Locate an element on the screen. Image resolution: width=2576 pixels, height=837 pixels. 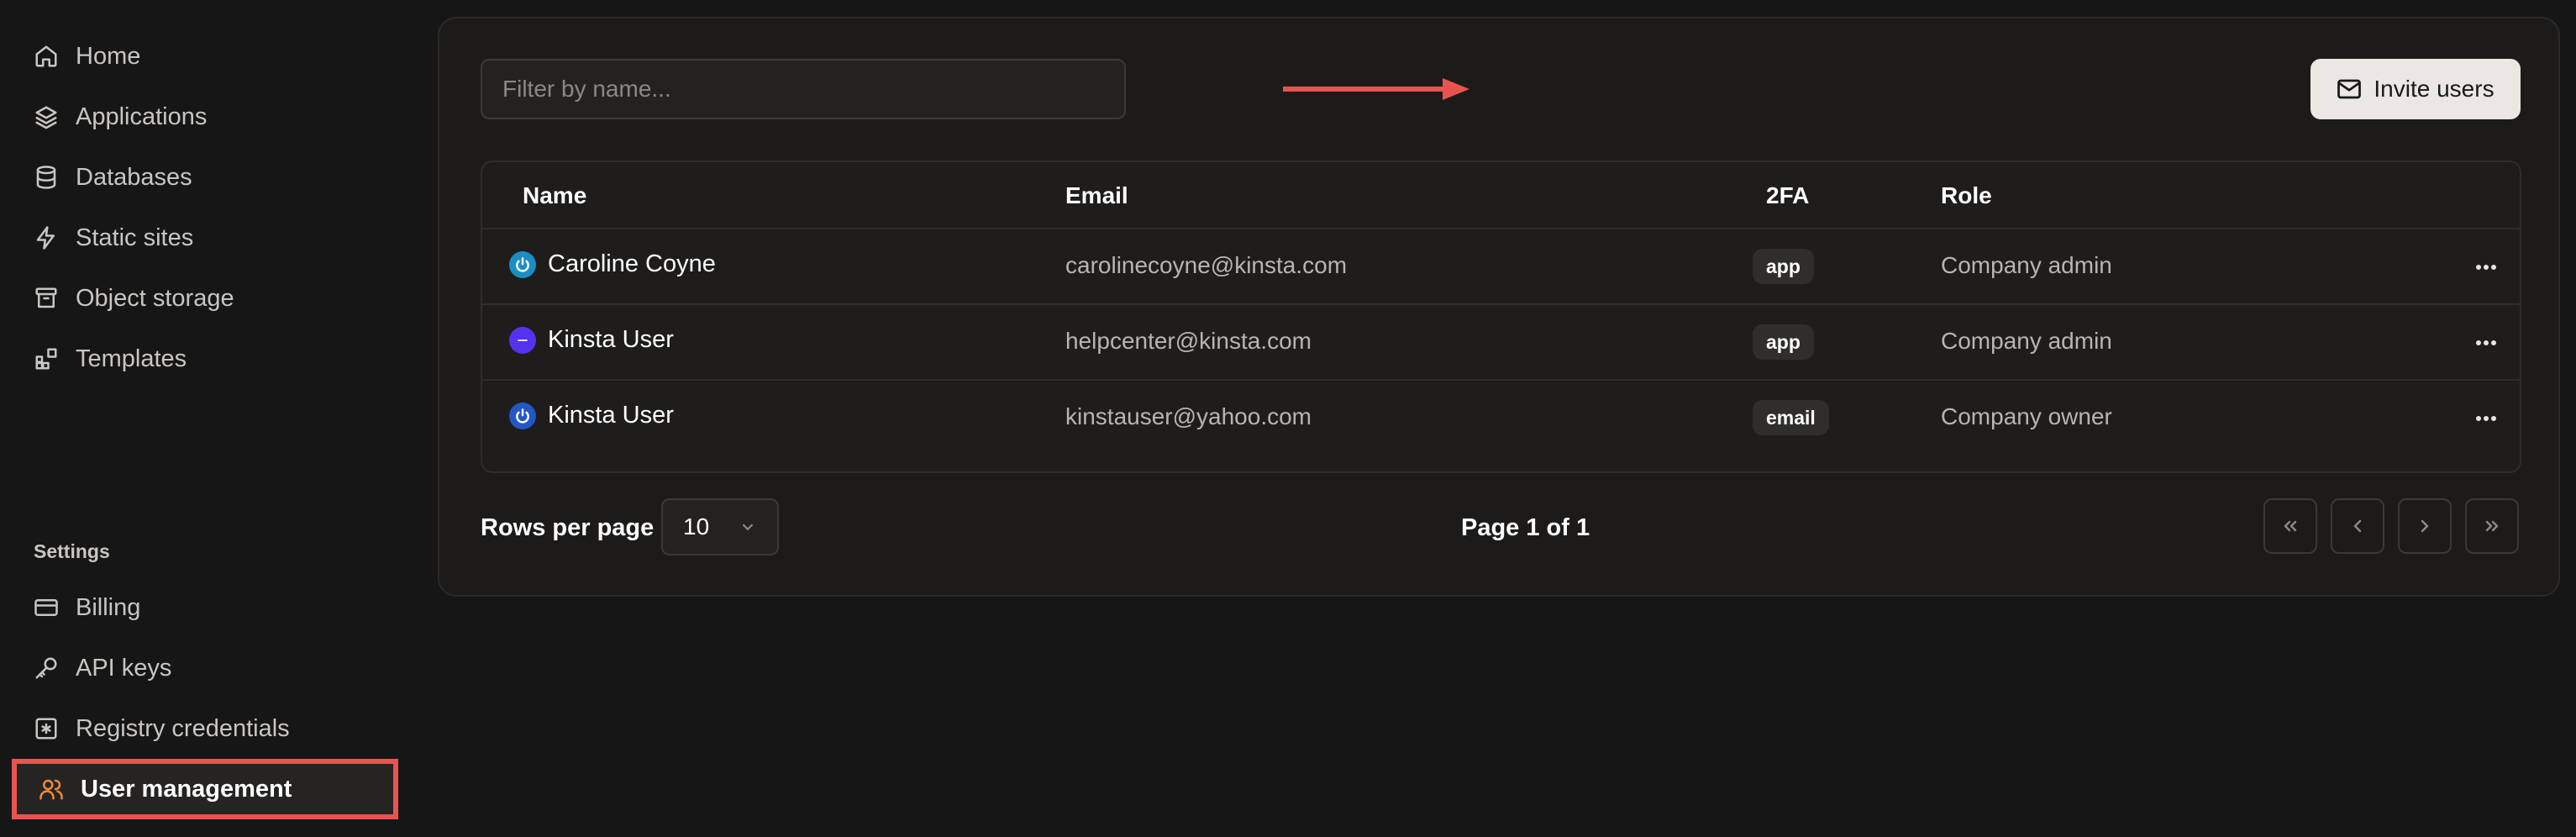
last-page-button is located at coordinates (2492, 526).